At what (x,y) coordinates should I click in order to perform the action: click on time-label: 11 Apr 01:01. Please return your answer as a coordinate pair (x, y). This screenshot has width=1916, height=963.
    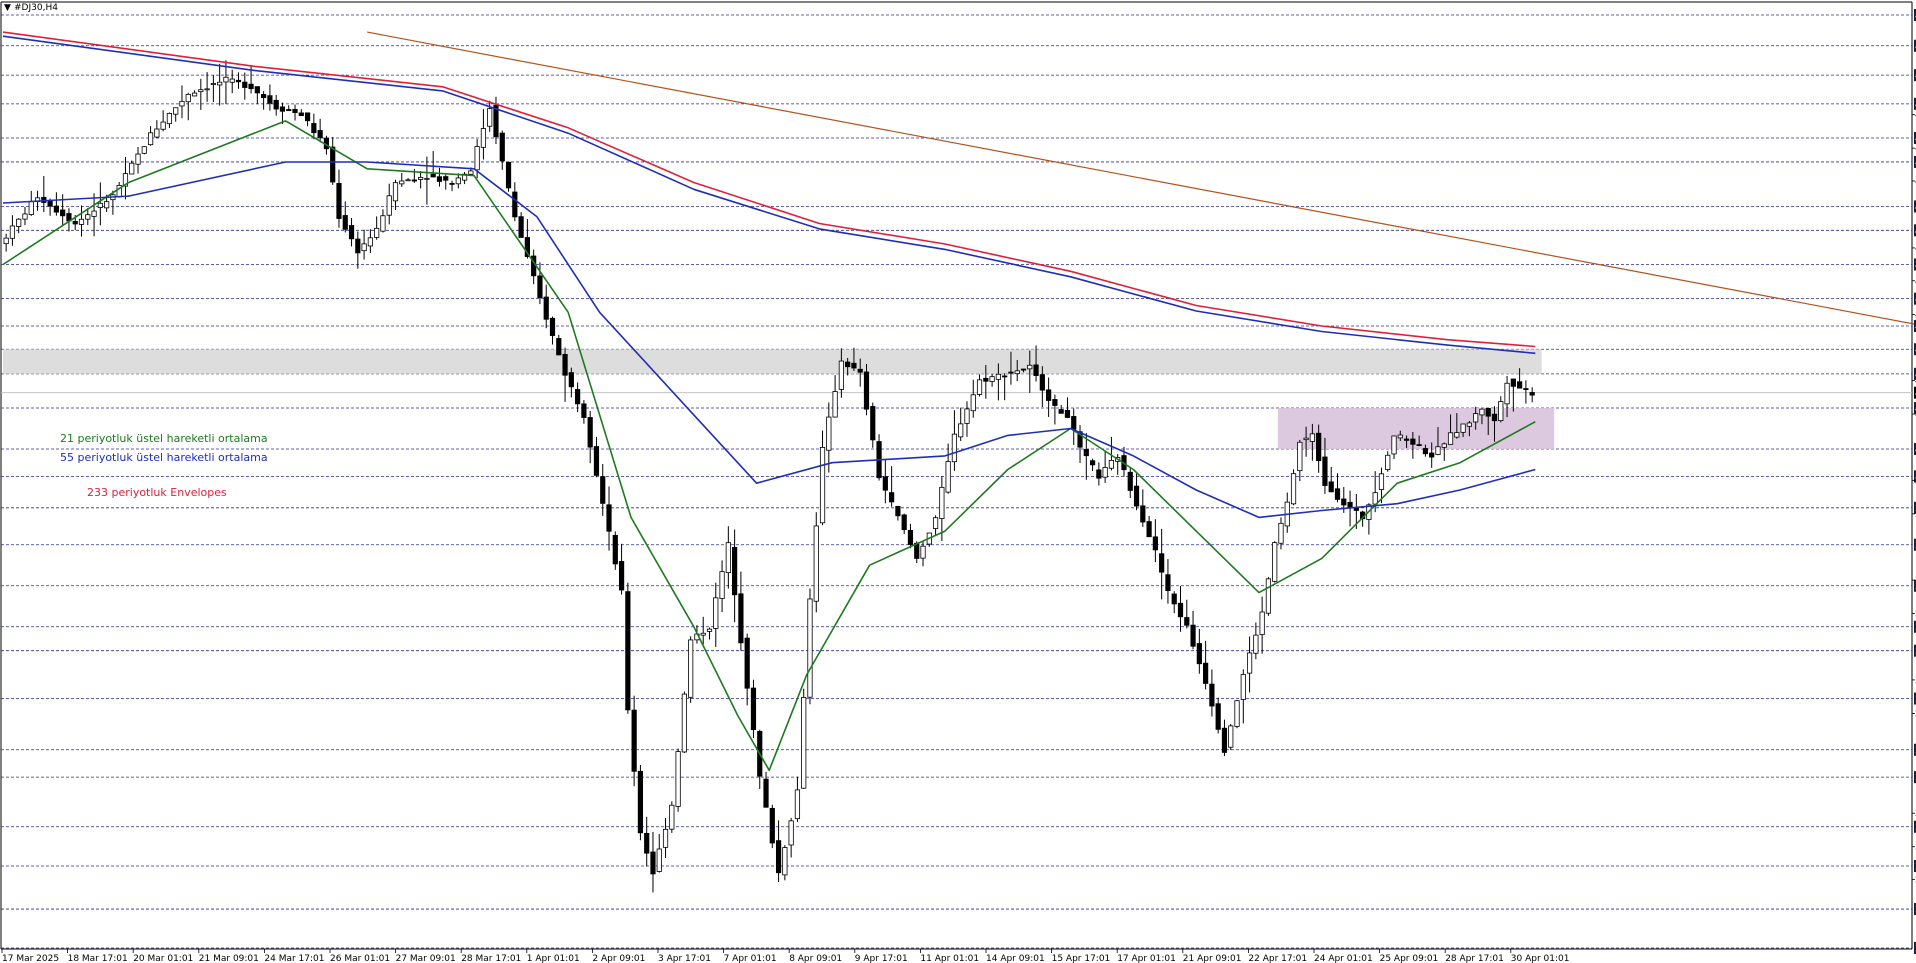
    Looking at the image, I should click on (949, 958).